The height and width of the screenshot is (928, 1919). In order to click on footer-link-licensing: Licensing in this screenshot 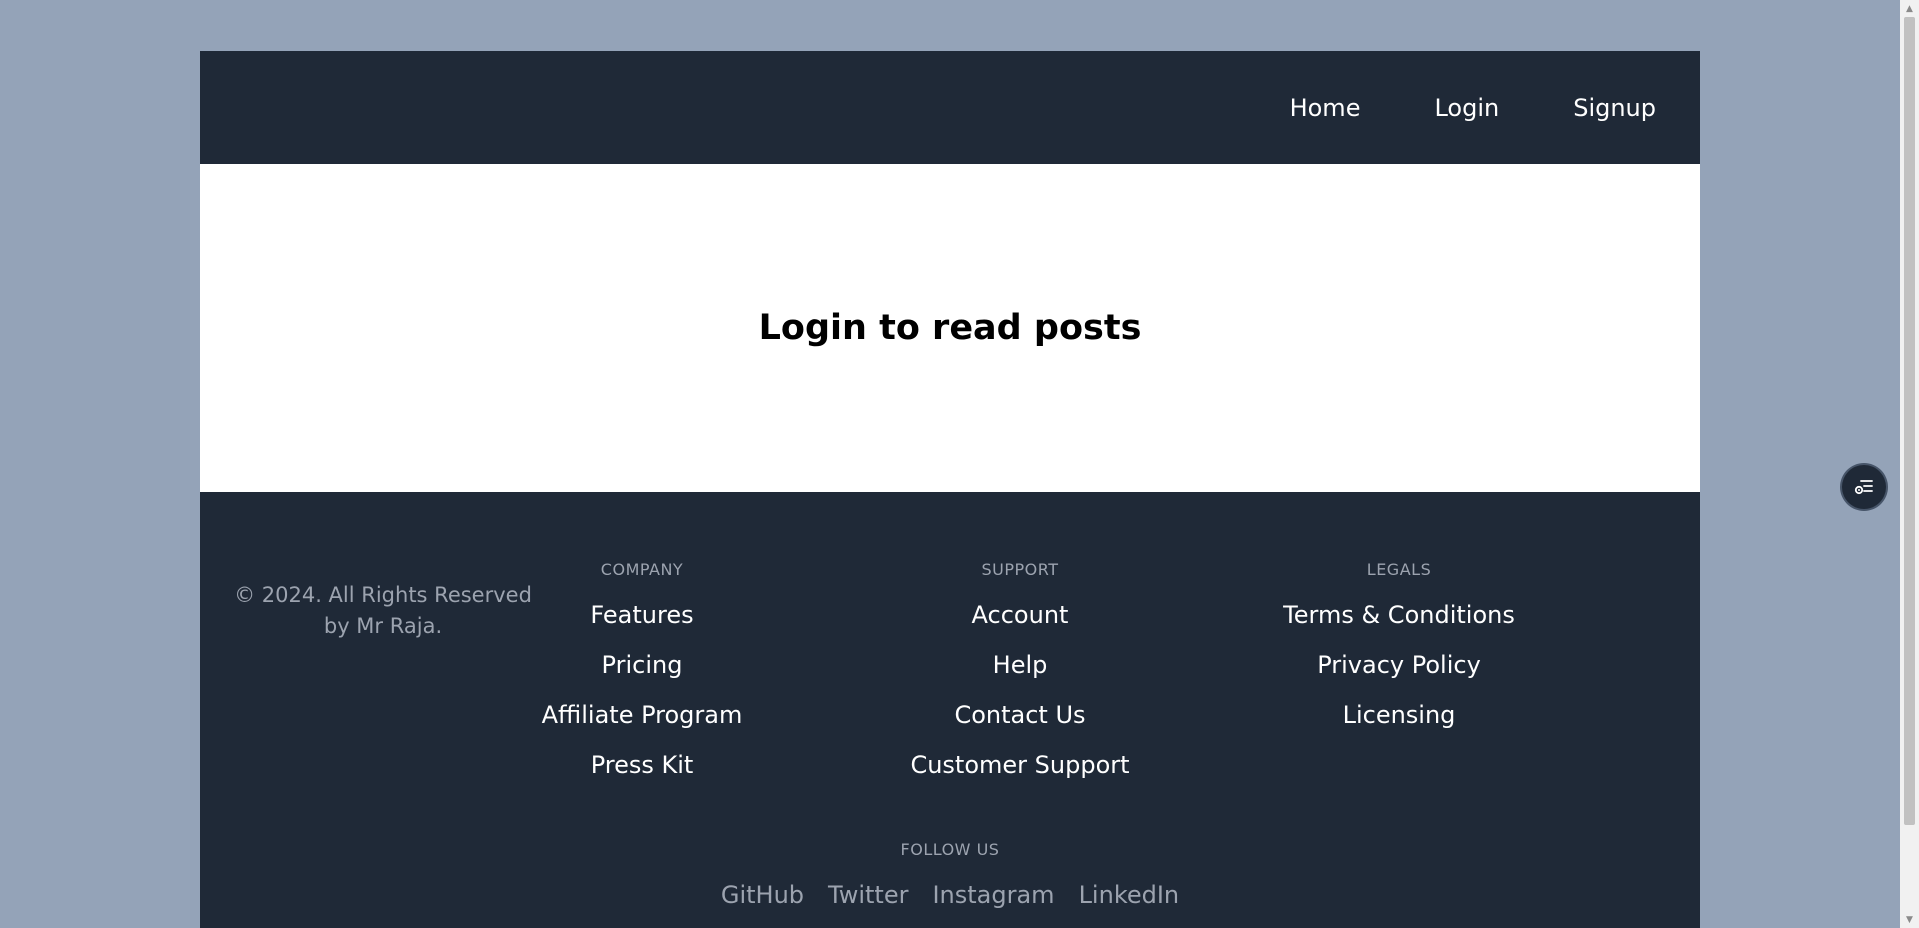, I will do `click(1399, 715)`.